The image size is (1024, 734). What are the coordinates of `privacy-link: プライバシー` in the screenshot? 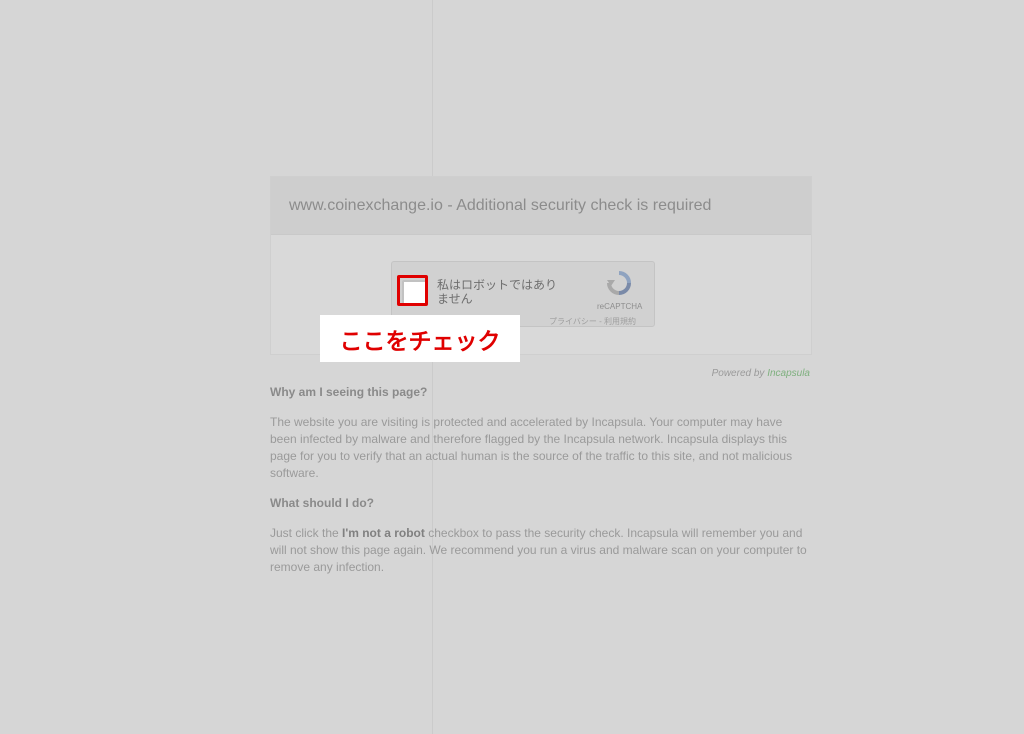 It's located at (573, 321).